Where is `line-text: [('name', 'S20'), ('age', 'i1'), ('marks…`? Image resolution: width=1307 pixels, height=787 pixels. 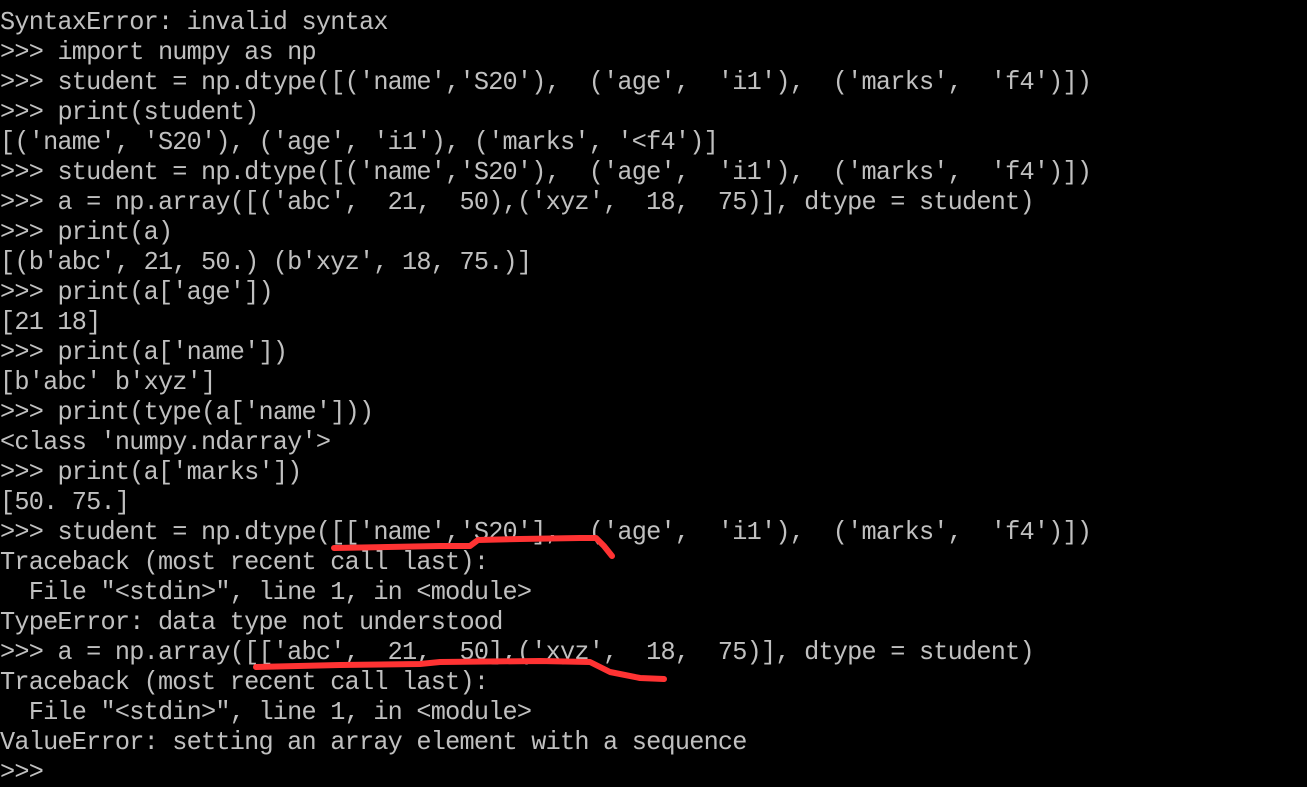 line-text: [('name', 'S20'), ('age', 'i1'), ('marks… is located at coordinates (359, 142).